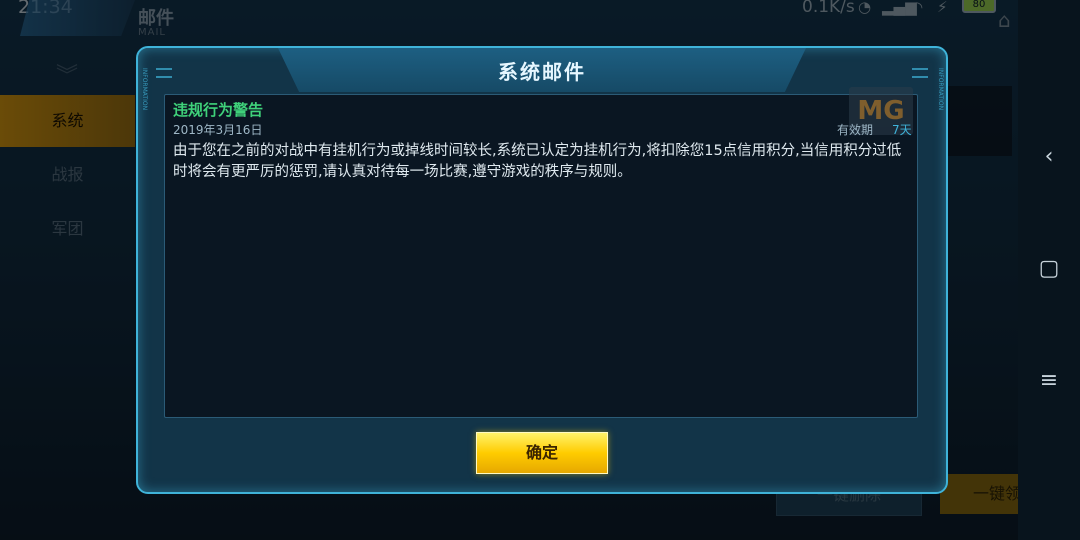  I want to click on android-nav-bar: ‹ ▢ ≡, so click(1049, 270).